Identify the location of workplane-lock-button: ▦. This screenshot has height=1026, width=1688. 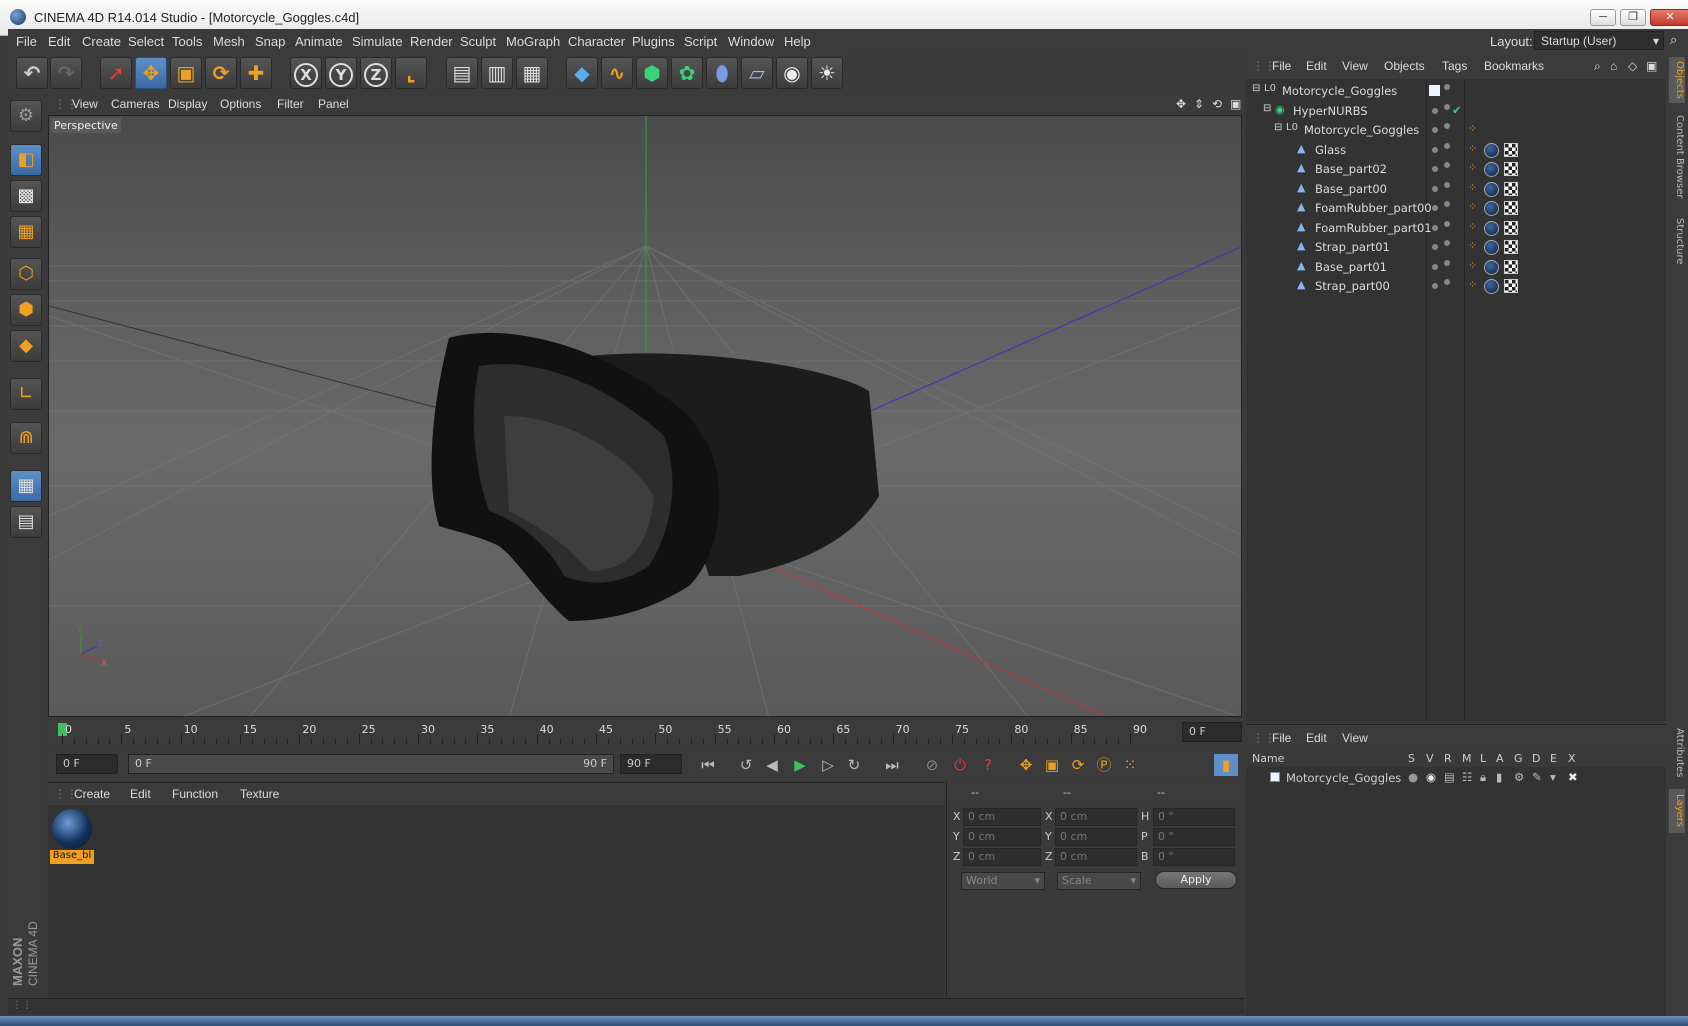
(26, 486).